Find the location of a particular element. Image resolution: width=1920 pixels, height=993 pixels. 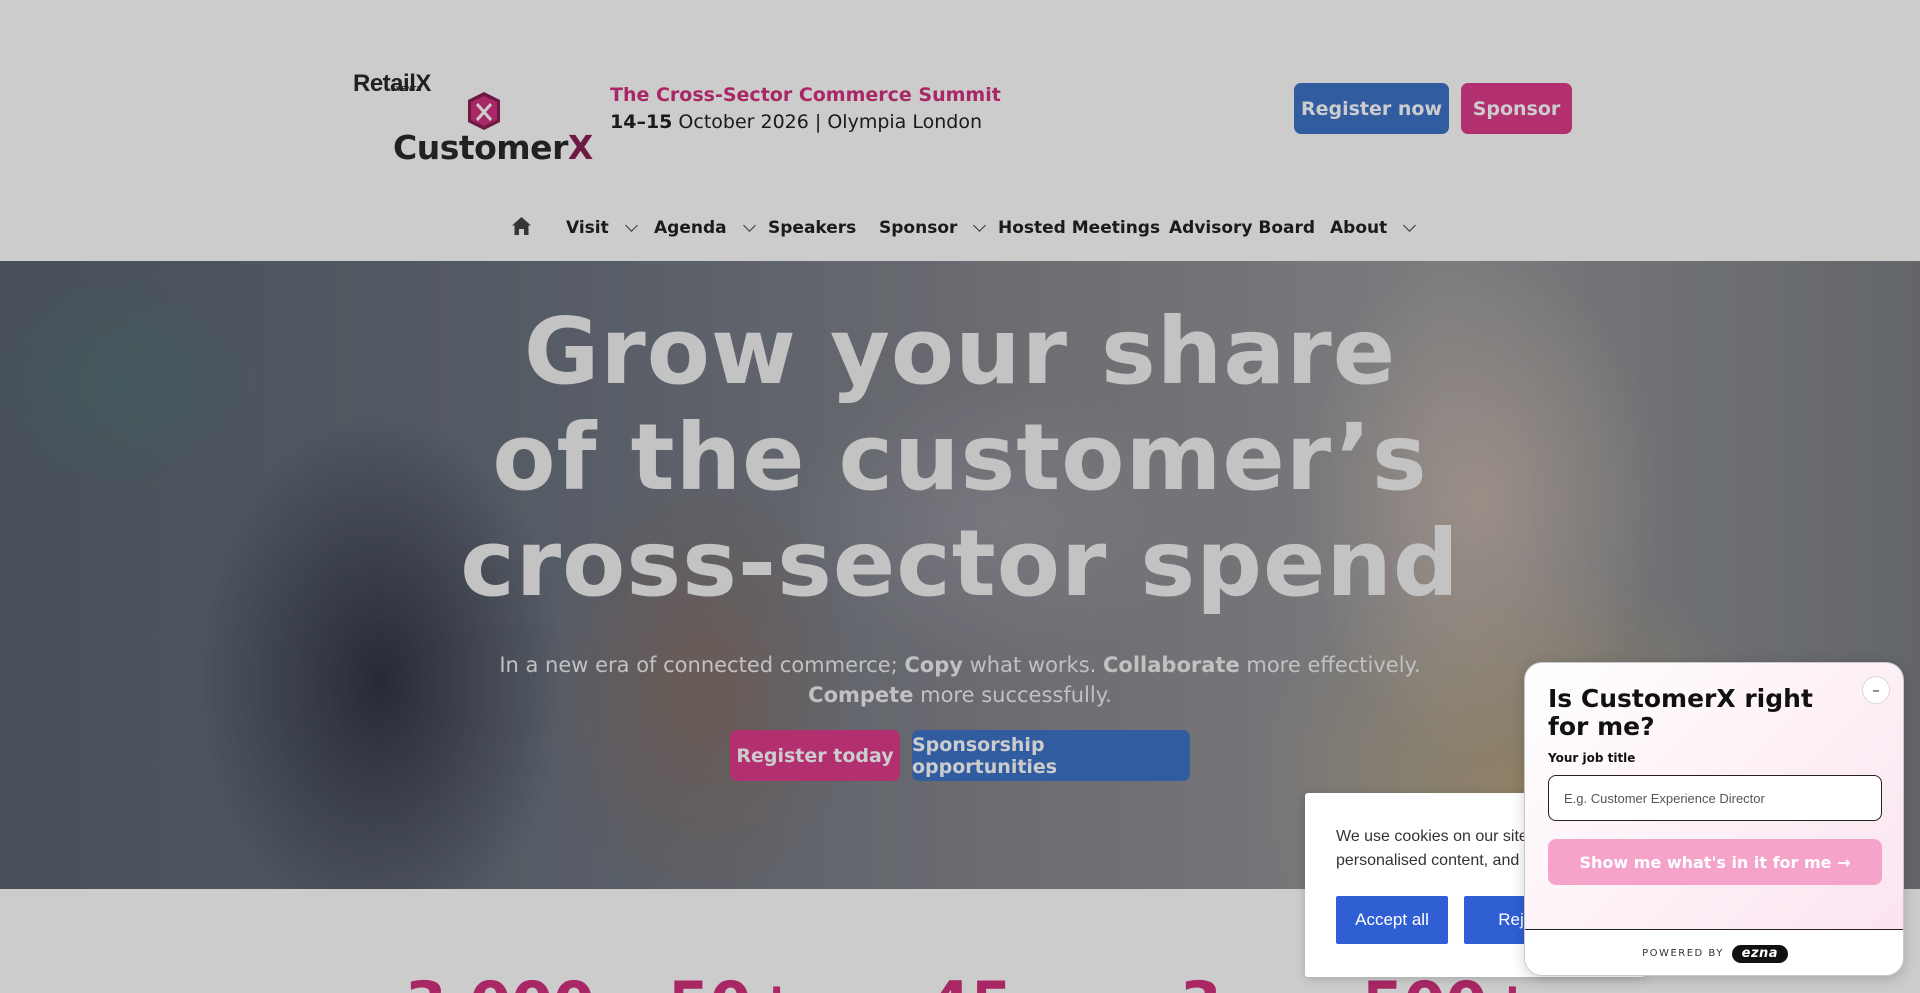

nav-item-label: Hosted Meetings is located at coordinates (1079, 228).